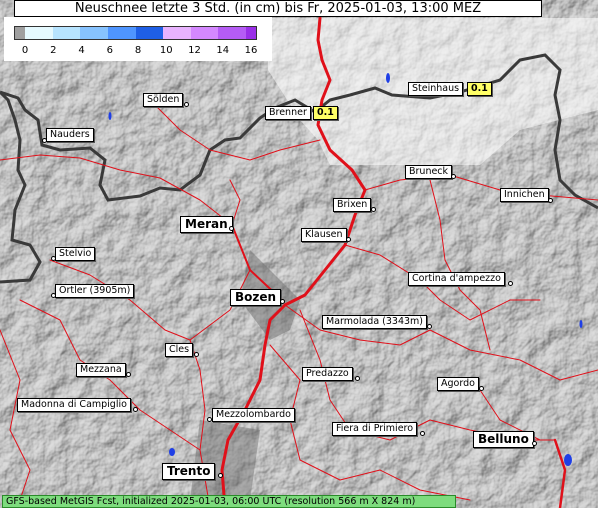 This screenshot has height=508, width=598. I want to click on legend-tick-label: 2, so click(53, 50).